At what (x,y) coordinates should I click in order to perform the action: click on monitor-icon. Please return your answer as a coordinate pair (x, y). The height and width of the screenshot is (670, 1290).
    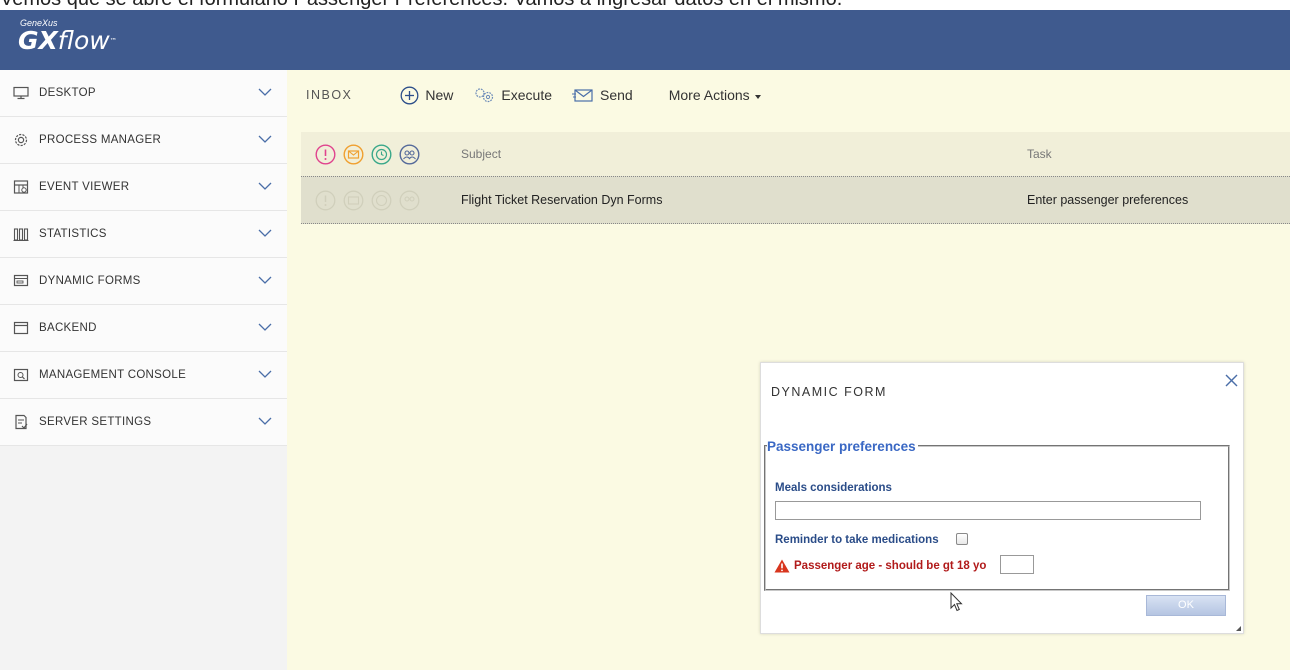
    Looking at the image, I should click on (21, 93).